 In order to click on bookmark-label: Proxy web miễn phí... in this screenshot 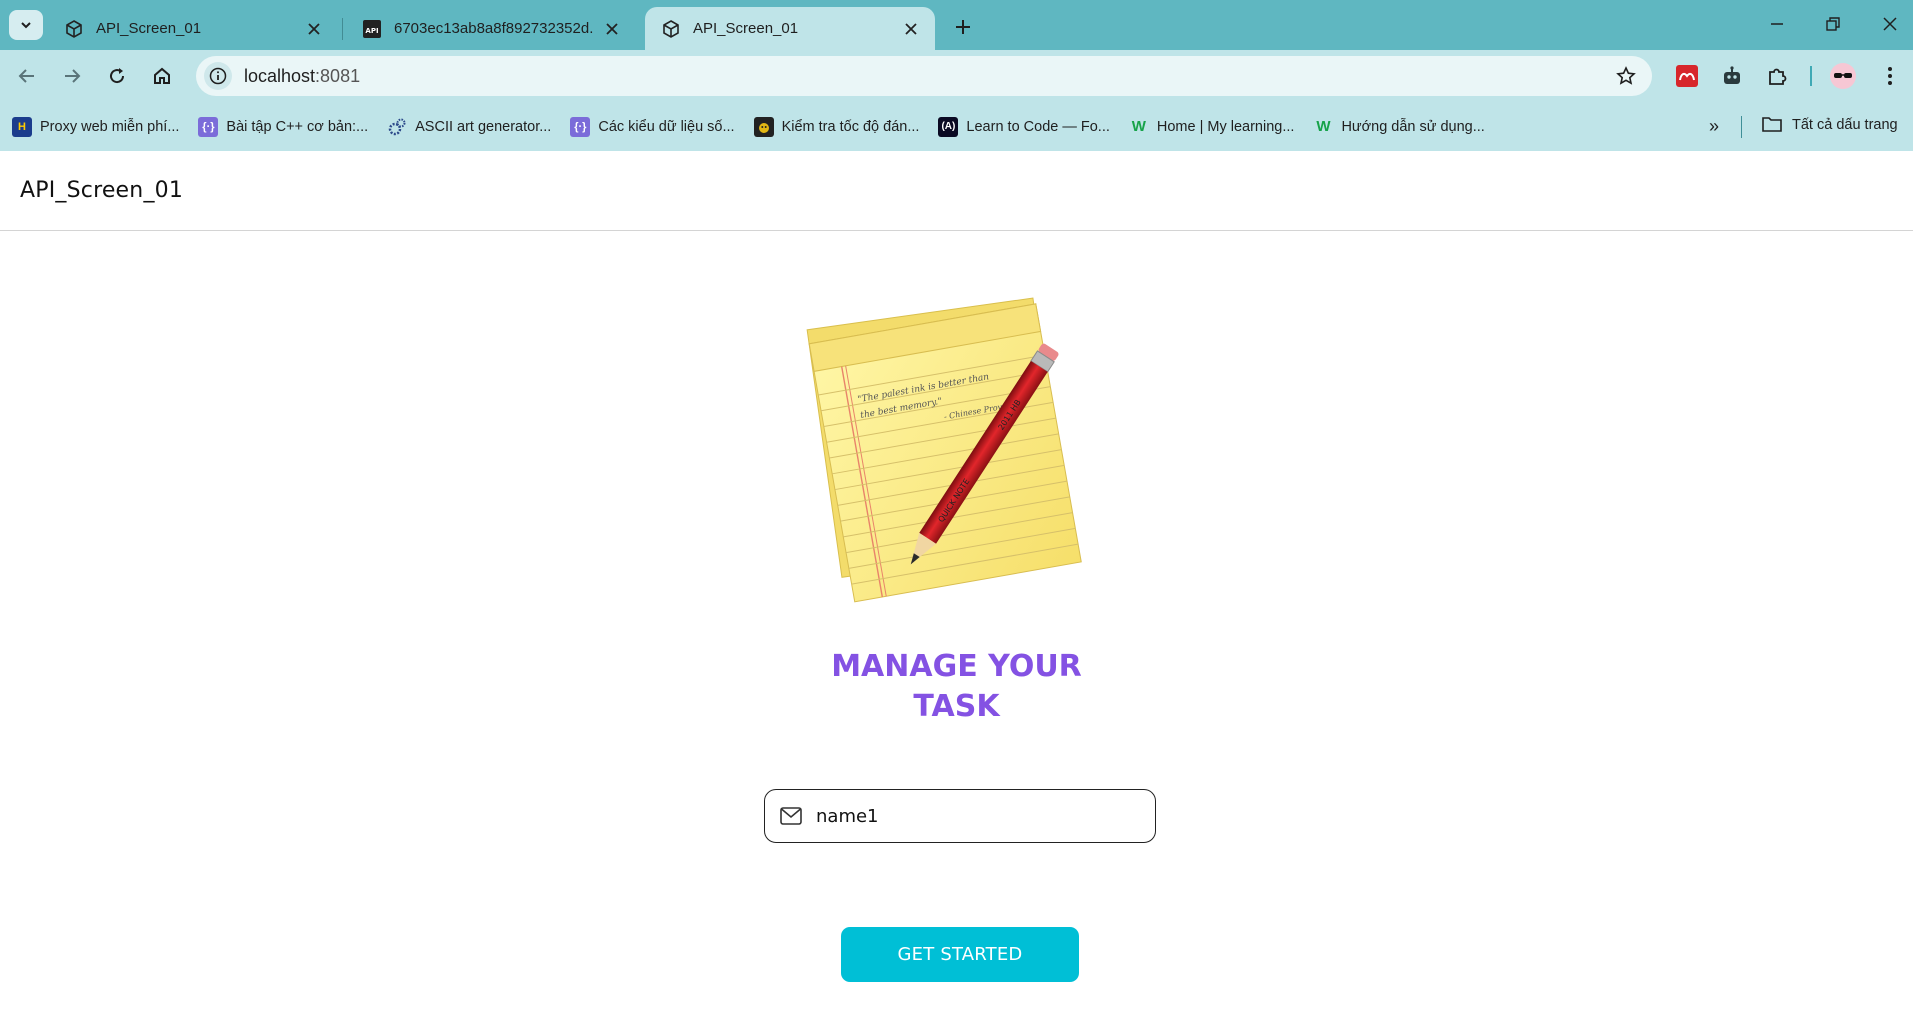, I will do `click(110, 126)`.